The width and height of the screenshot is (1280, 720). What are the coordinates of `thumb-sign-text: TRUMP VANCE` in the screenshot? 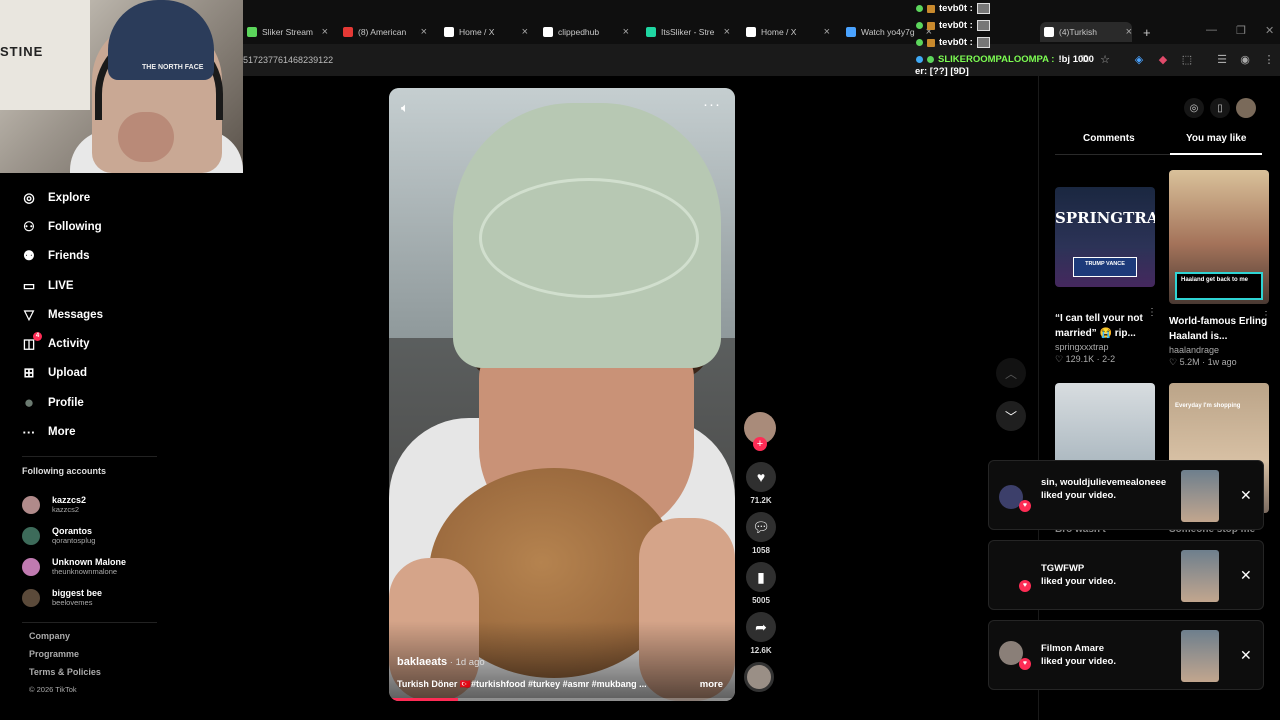 It's located at (1105, 267).